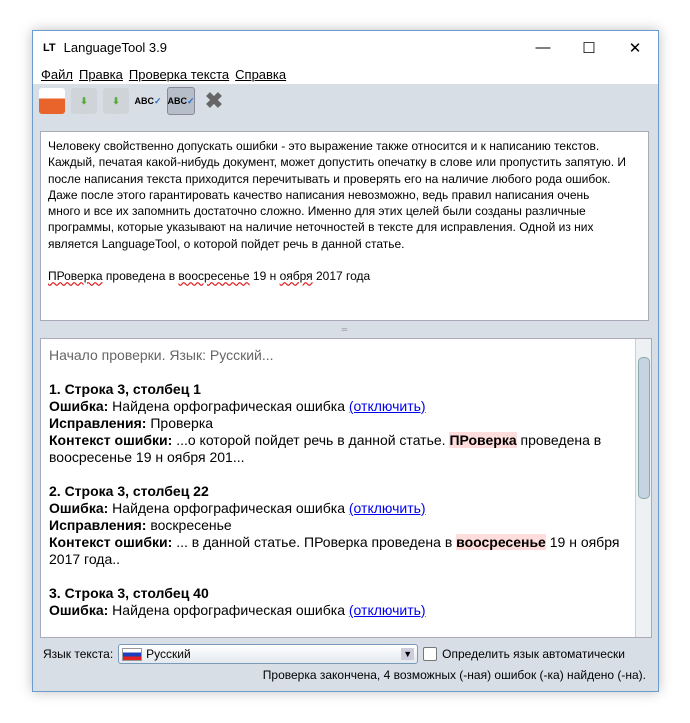  What do you see at coordinates (57, 74) in the screenshot?
I see `menu-file: Файл` at bounding box center [57, 74].